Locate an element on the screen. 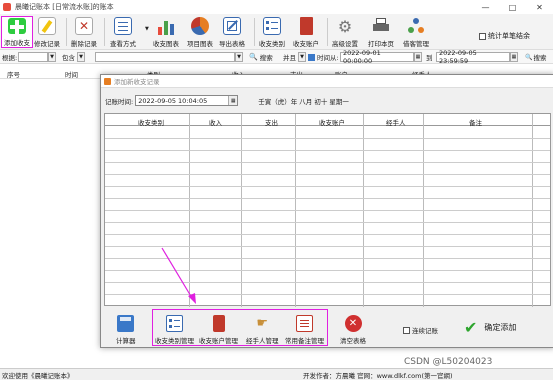 The width and height of the screenshot is (553, 380). add-entry-button: 添加收支 is located at coordinates (17, 32).